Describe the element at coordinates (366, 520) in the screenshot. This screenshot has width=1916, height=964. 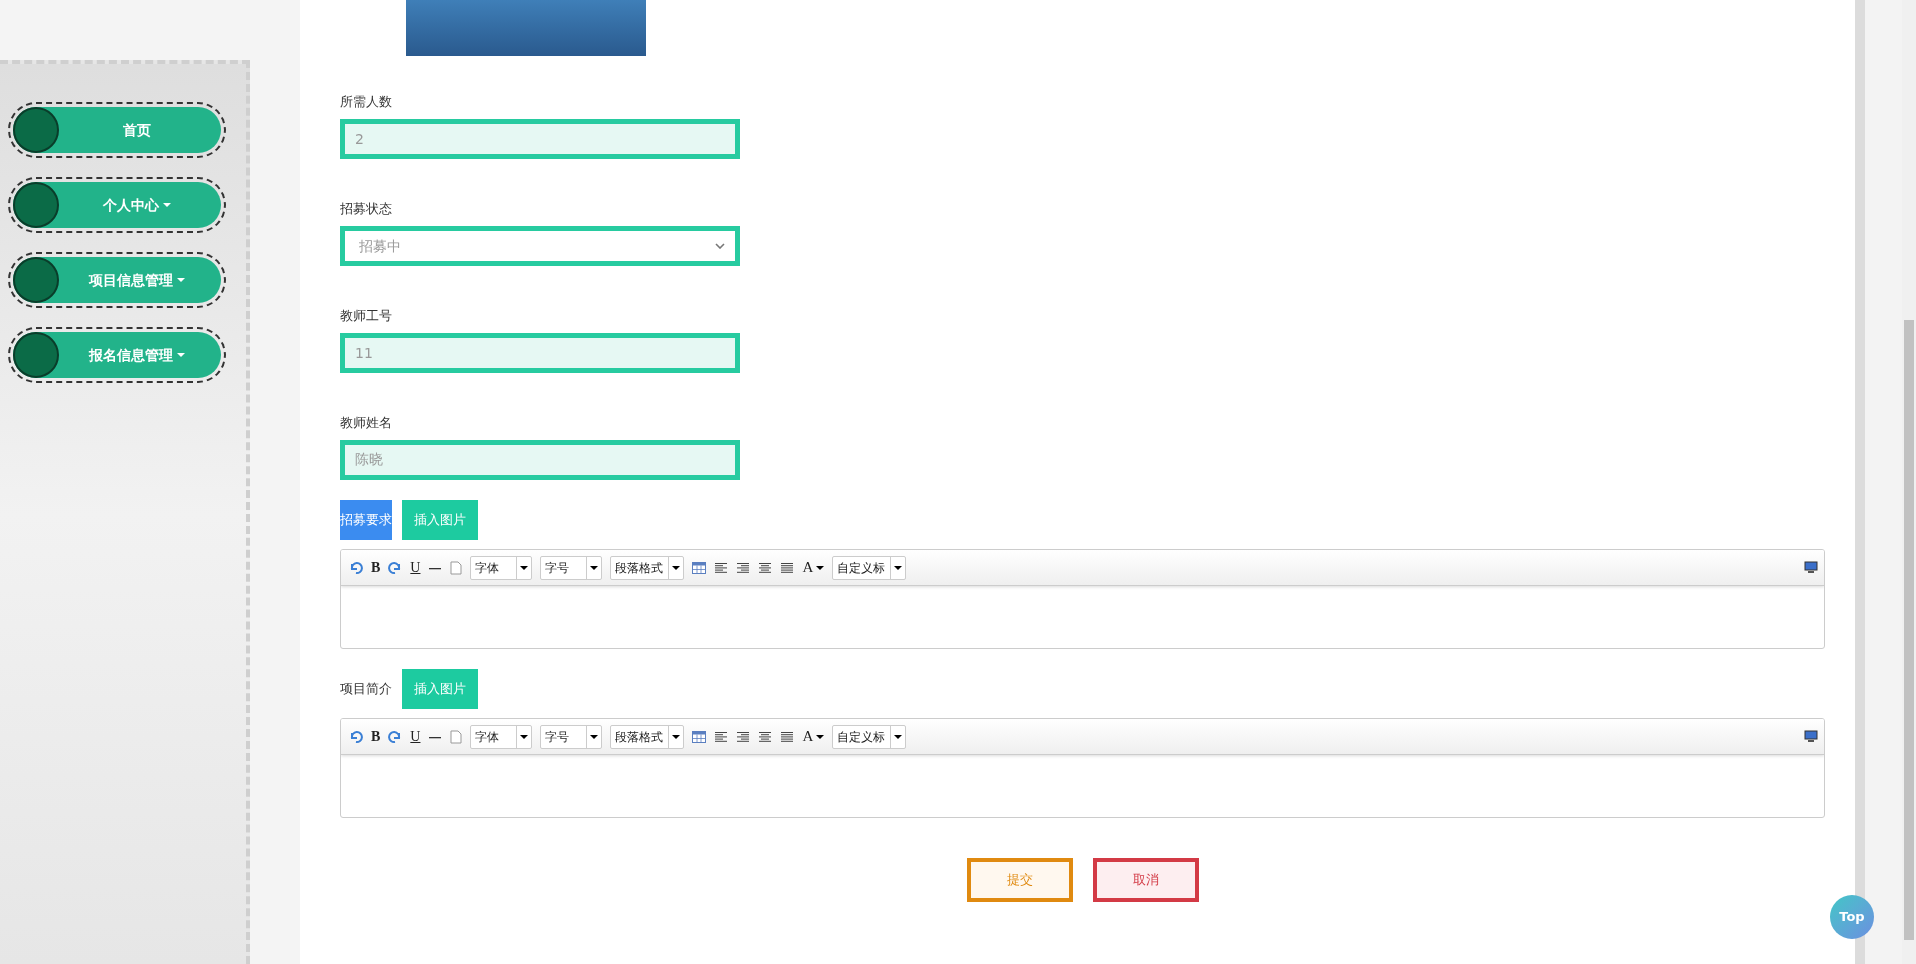
I see `editor-label: 招募要求` at that location.